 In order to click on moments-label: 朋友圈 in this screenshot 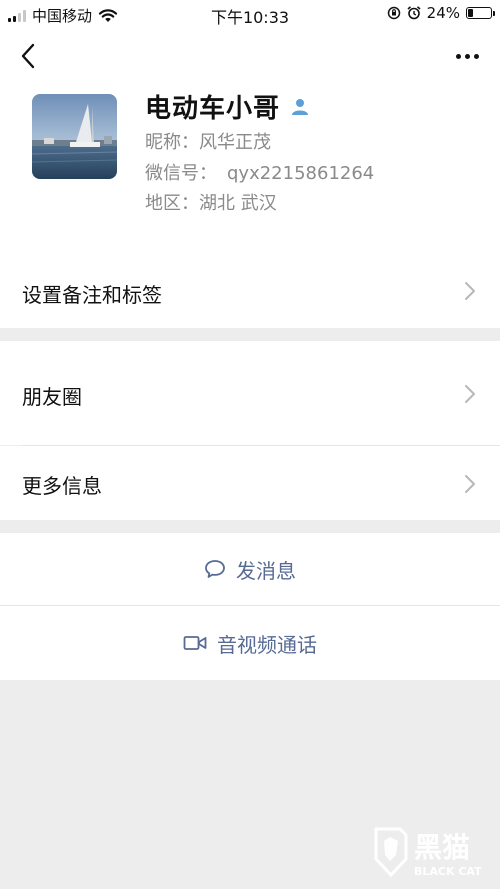, I will do `click(52, 397)`.